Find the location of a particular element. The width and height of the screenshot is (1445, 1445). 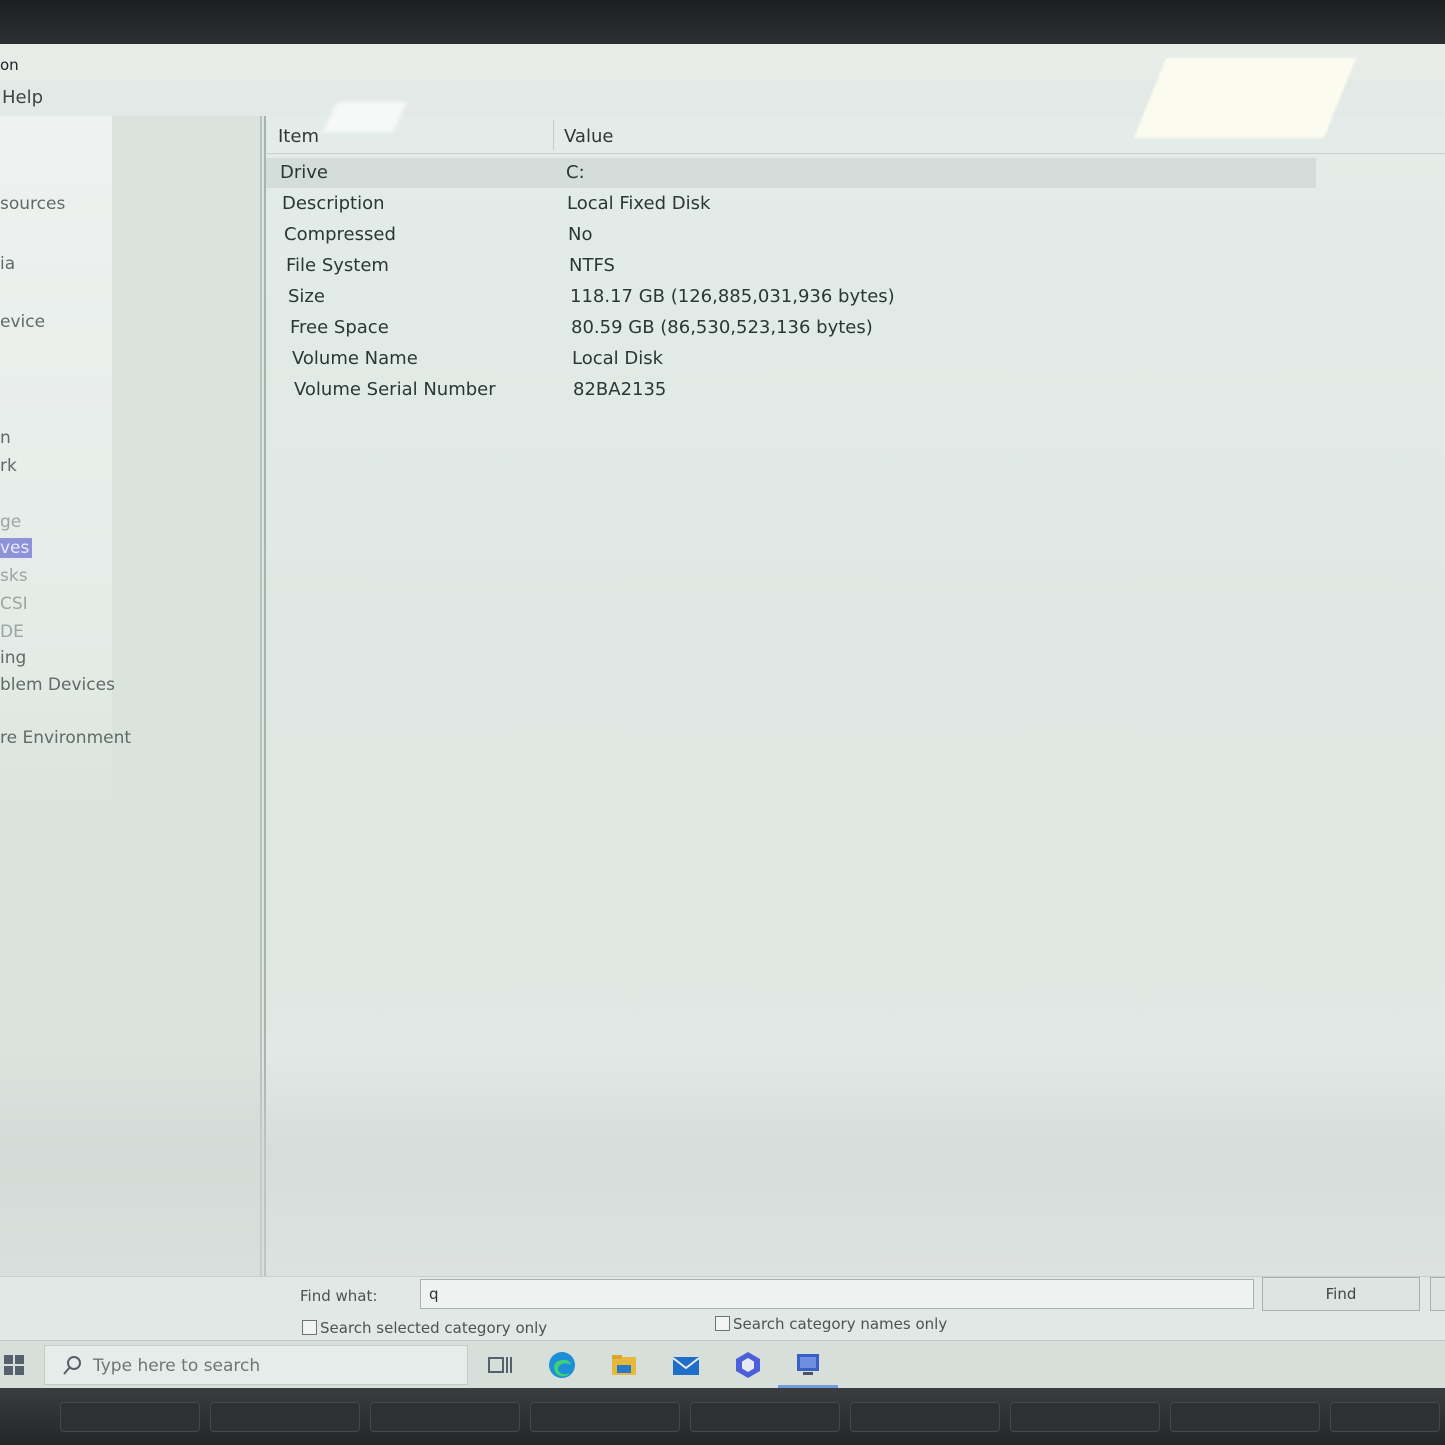

detail-item-cell: File System is located at coordinates (337, 265).